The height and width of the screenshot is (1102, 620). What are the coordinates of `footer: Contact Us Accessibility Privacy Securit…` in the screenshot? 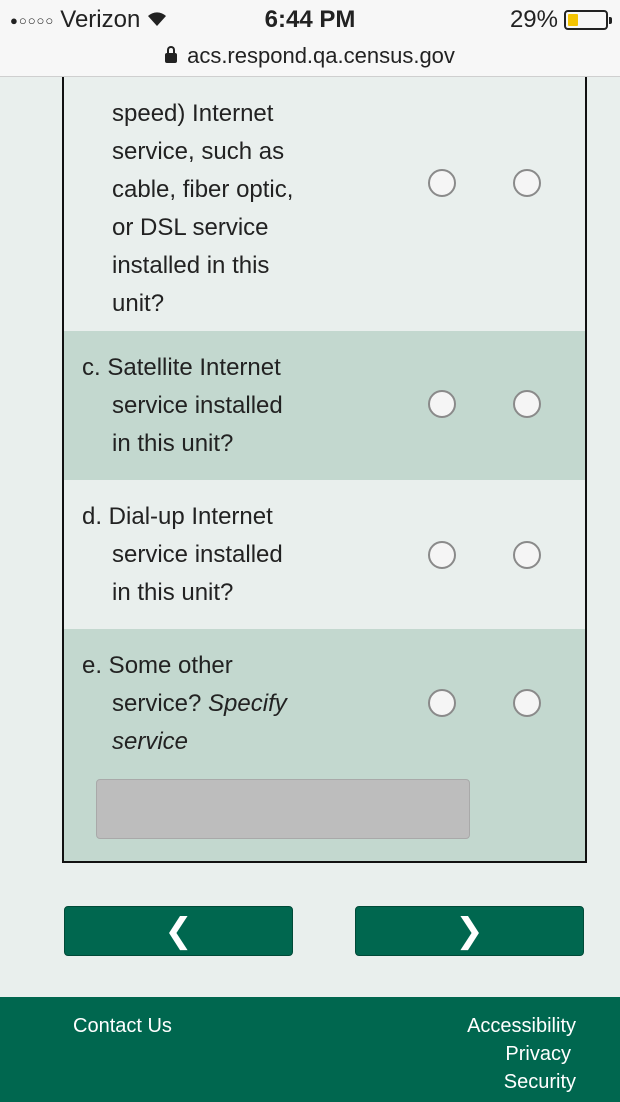 It's located at (310, 1049).